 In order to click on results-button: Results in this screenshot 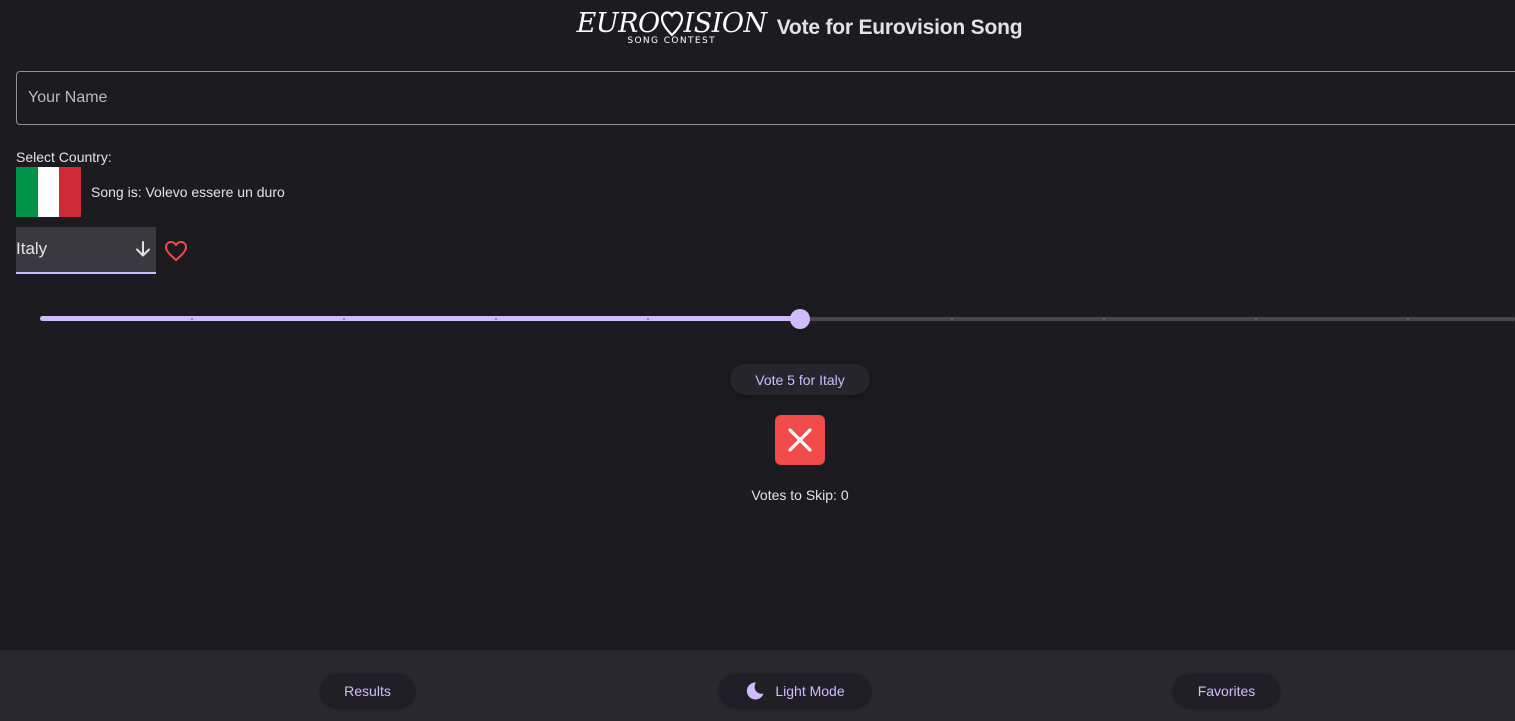, I will do `click(367, 690)`.